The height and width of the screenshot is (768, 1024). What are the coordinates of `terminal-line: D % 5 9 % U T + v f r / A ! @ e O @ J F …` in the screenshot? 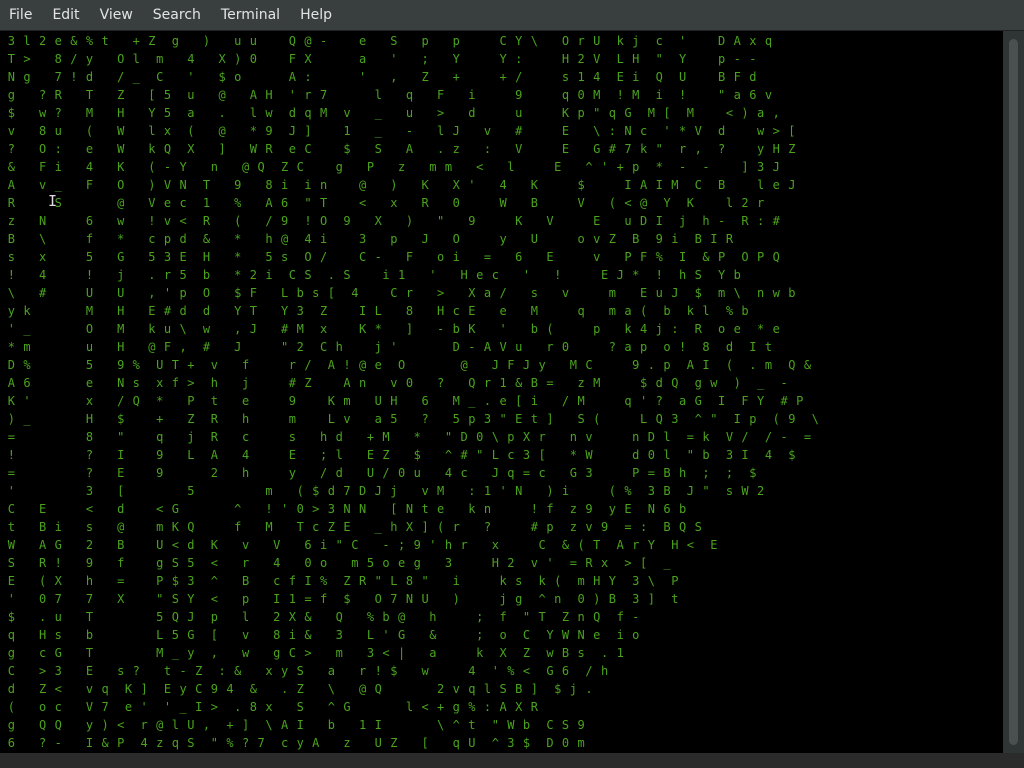 It's located at (406, 365).